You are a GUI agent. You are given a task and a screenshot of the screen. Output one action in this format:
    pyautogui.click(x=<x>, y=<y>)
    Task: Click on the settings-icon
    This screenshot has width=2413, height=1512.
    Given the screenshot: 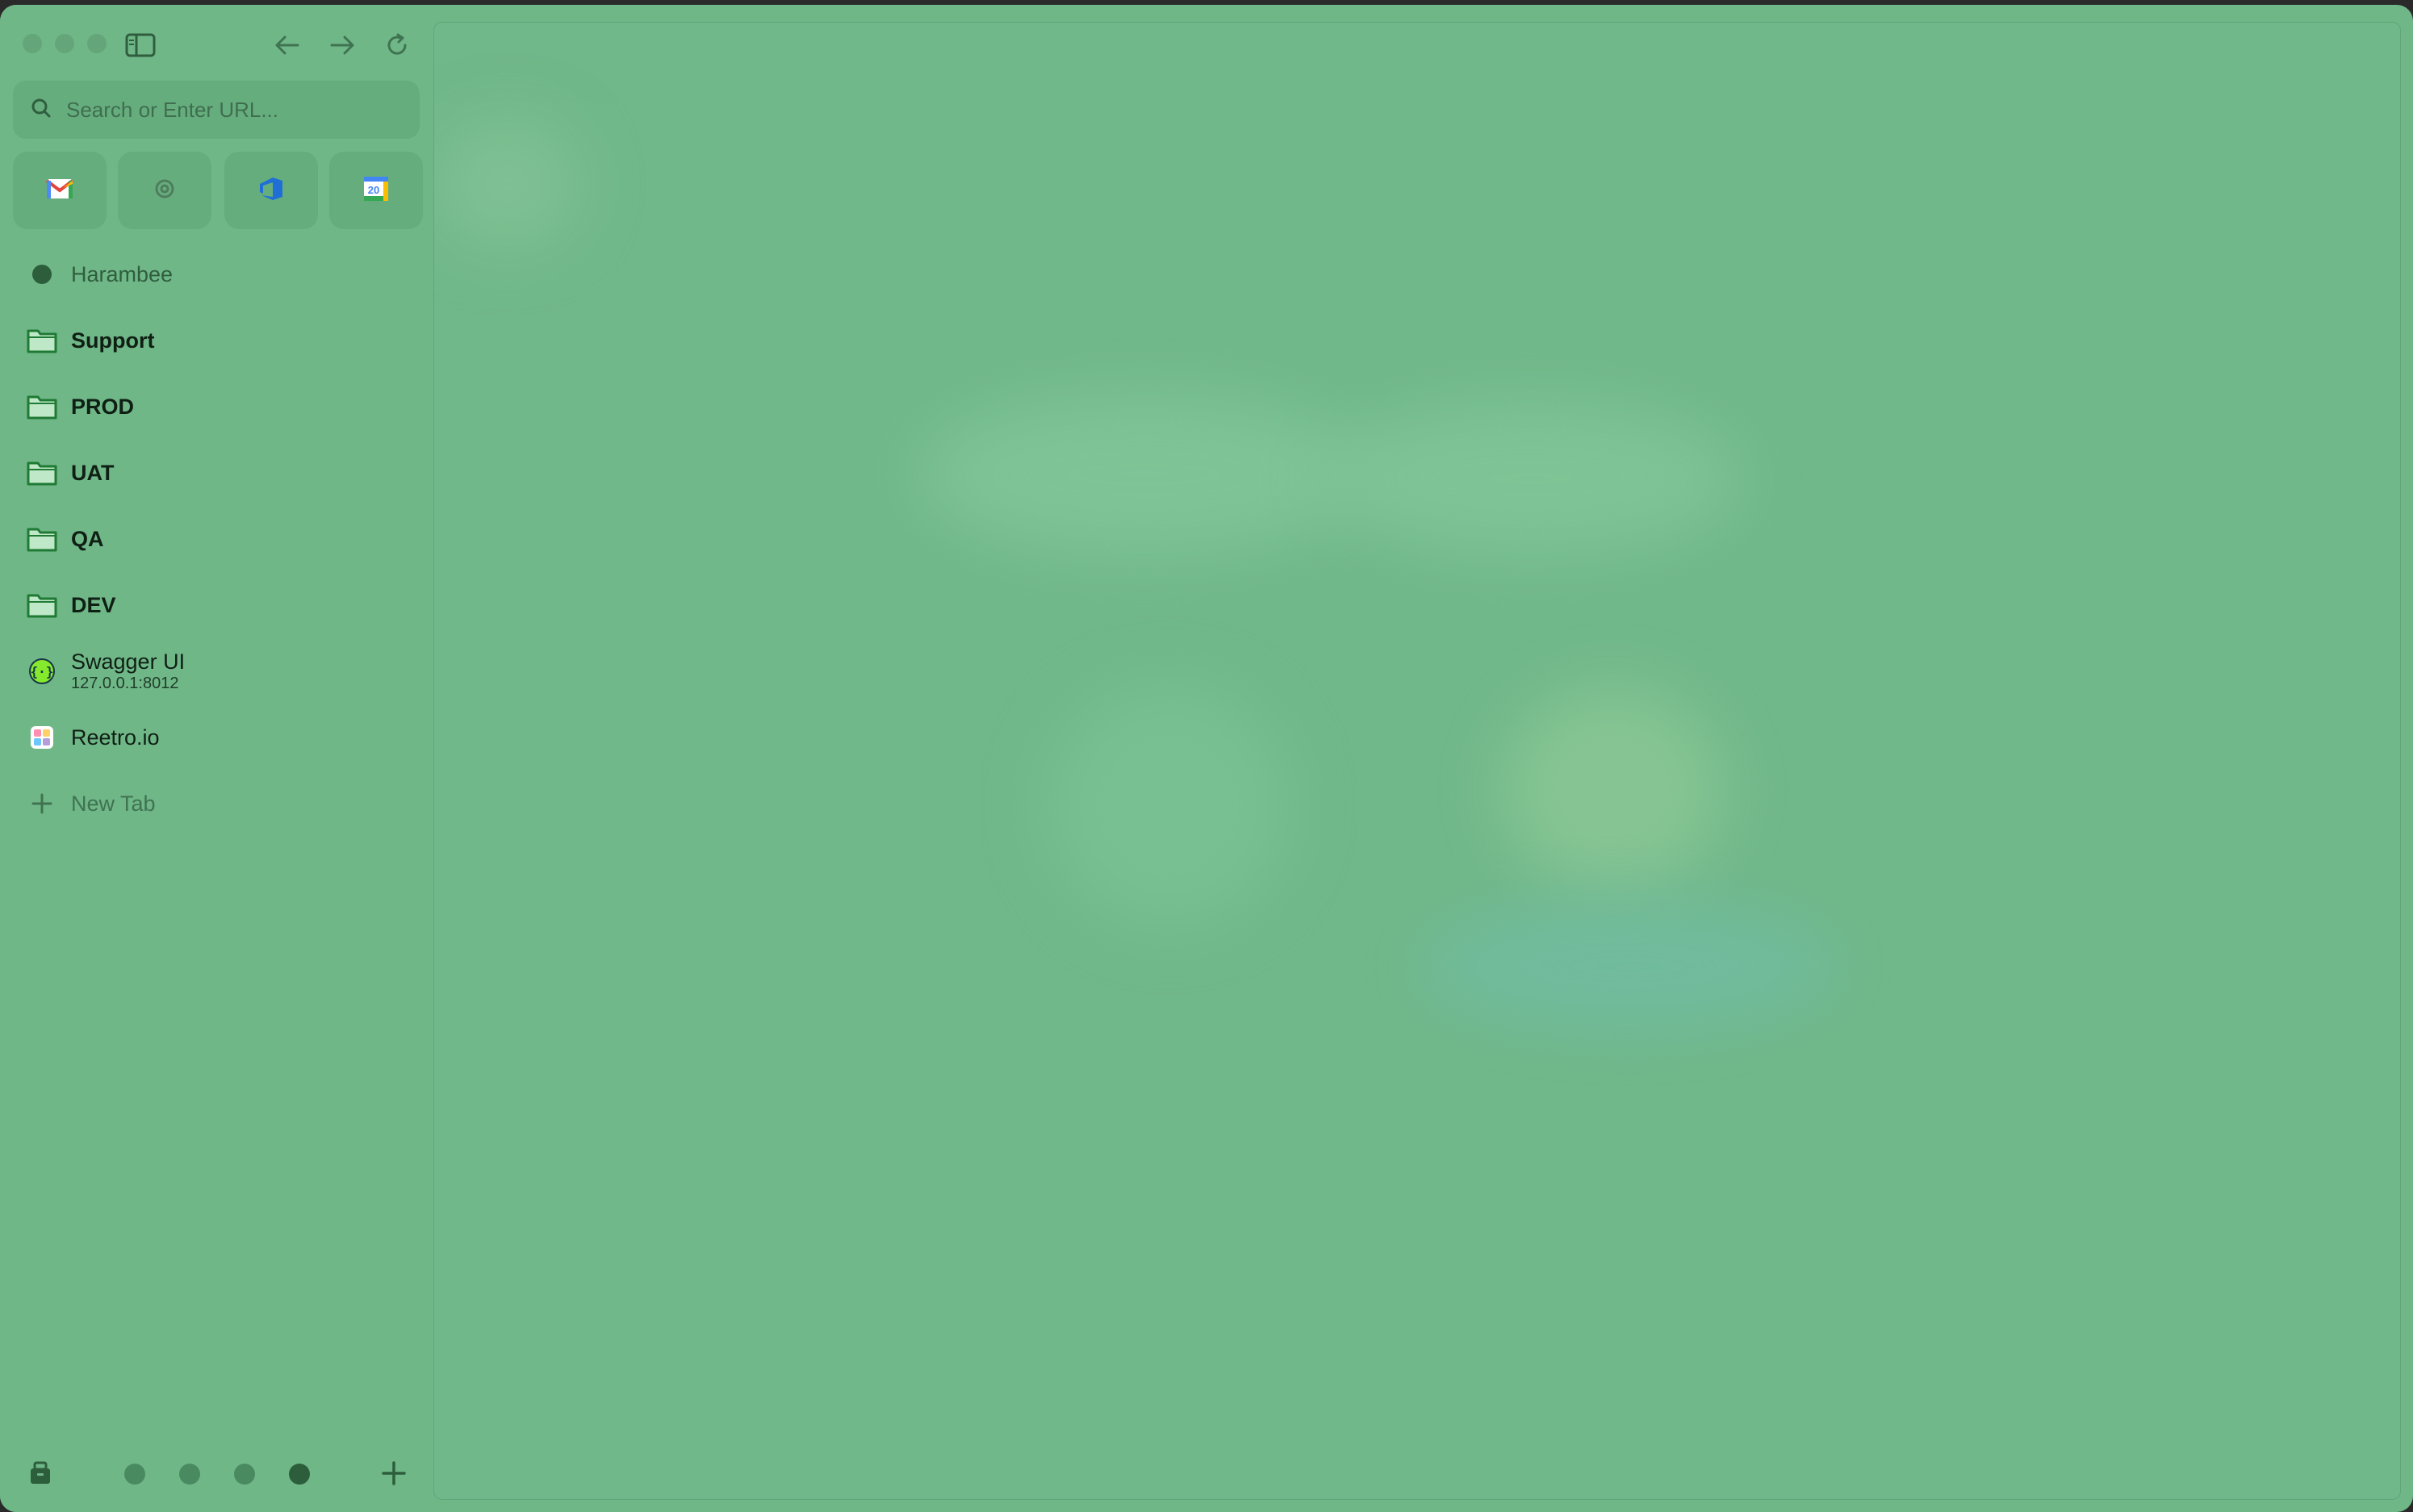 What is the action you would take?
    pyautogui.click(x=165, y=191)
    